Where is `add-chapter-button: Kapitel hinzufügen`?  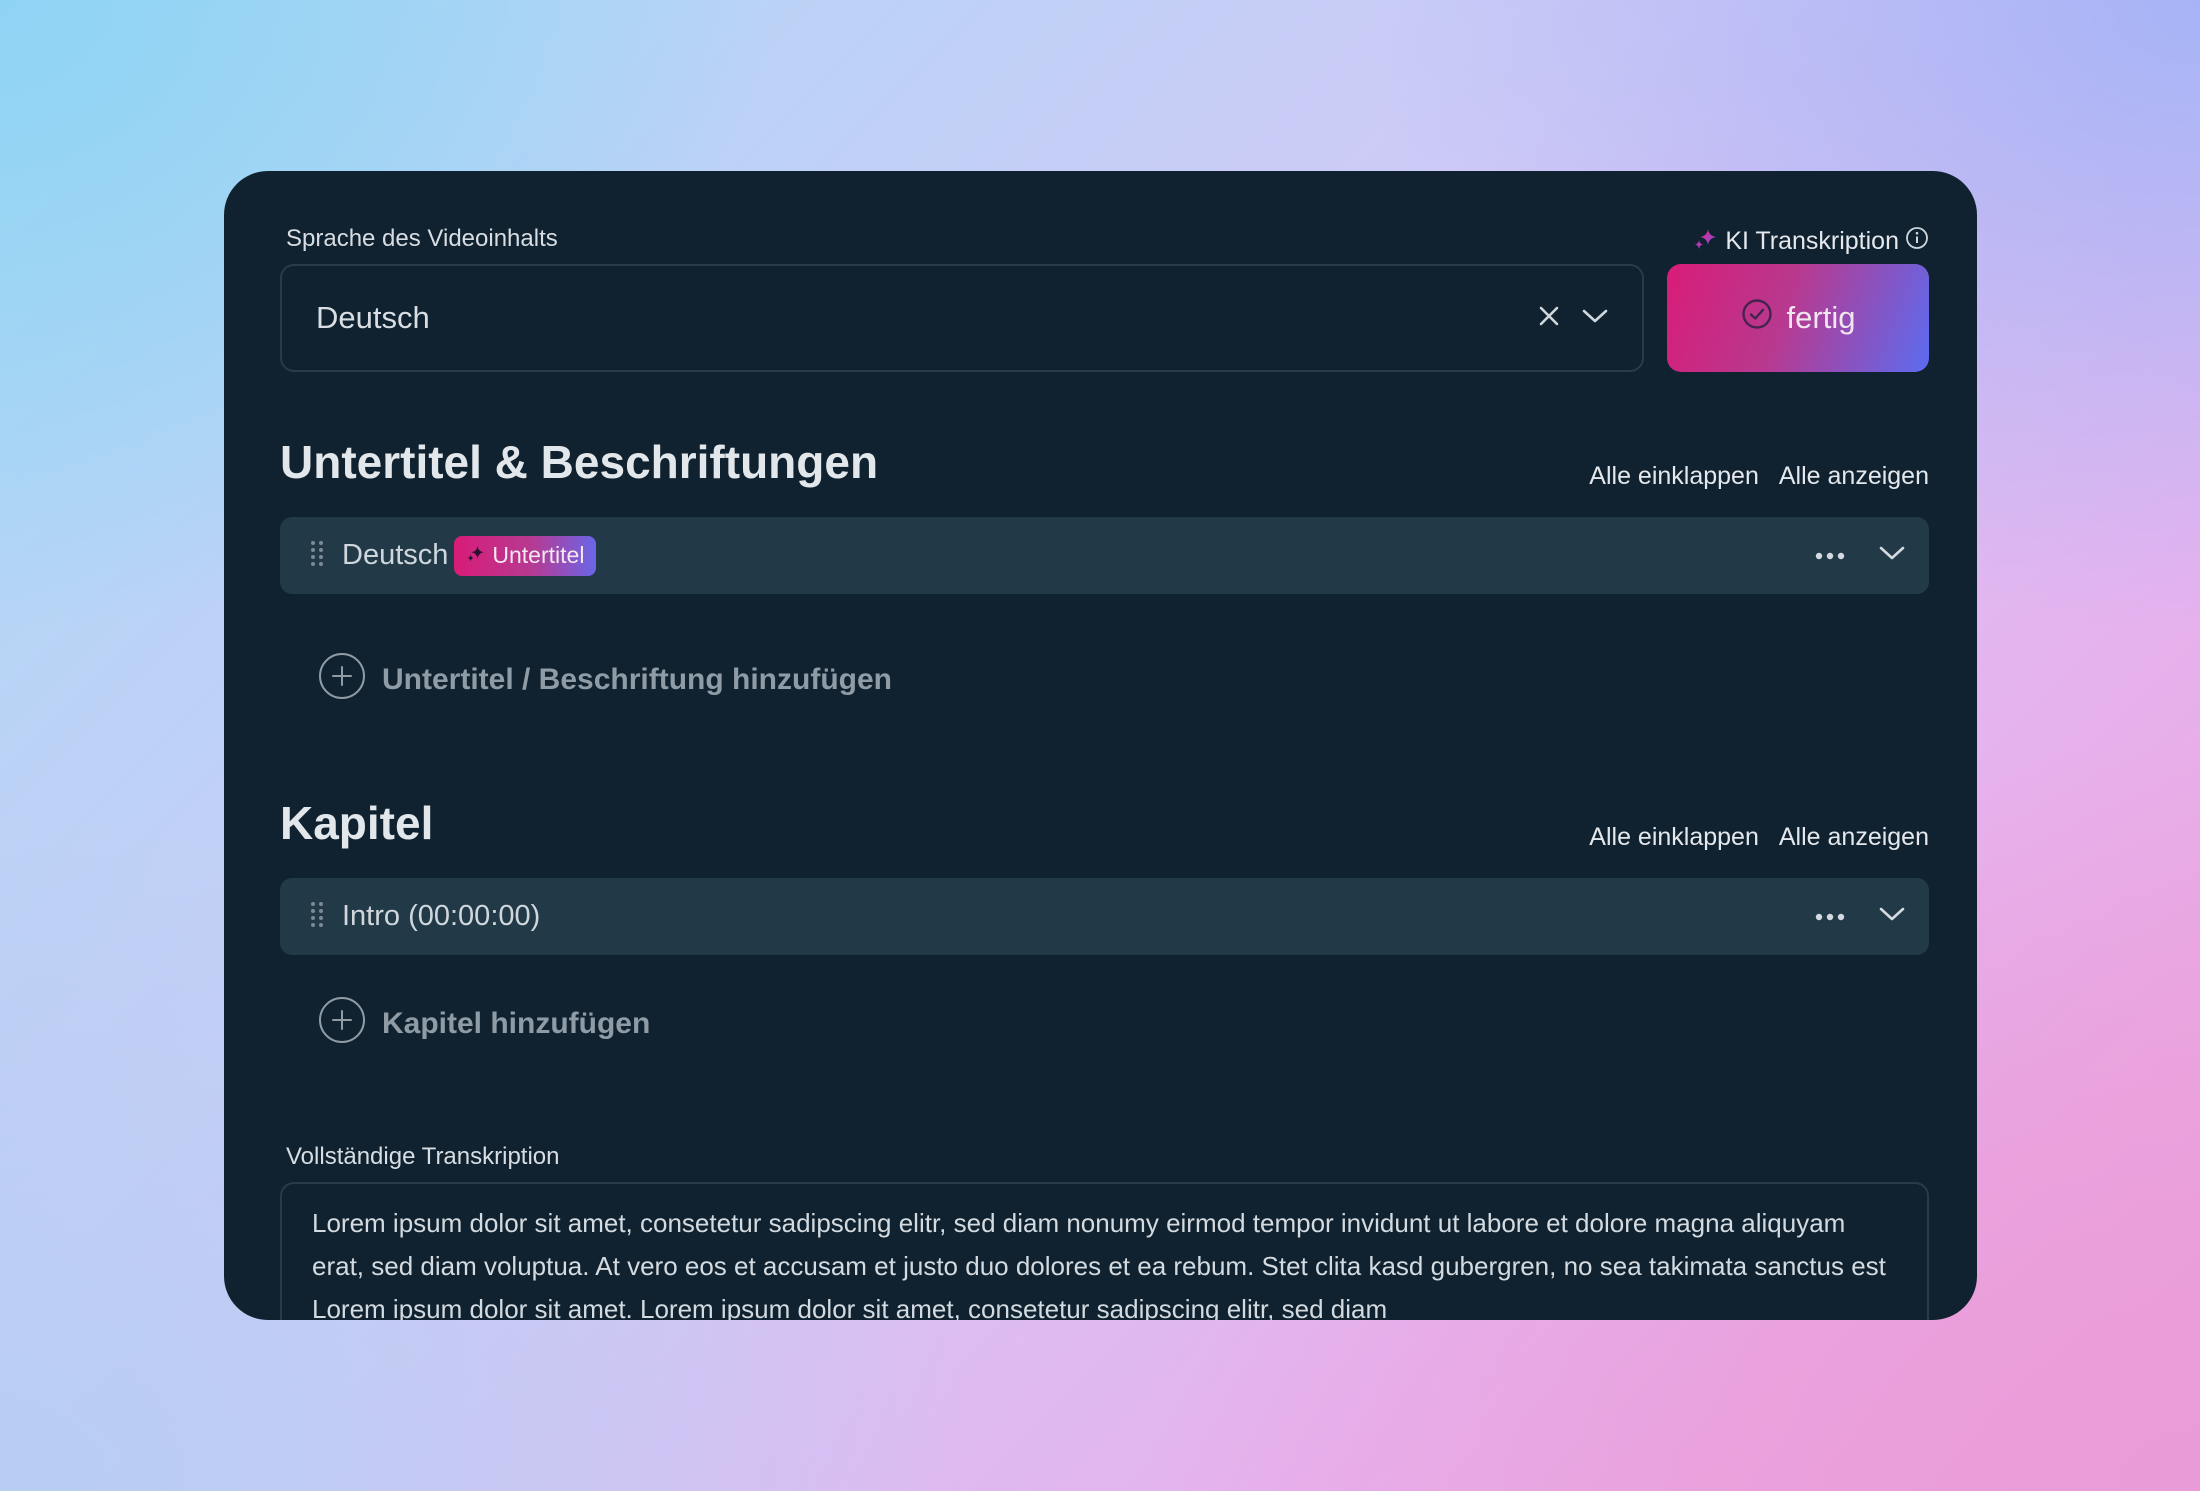
add-chapter-button: Kapitel hinzufügen is located at coordinates (484, 1024).